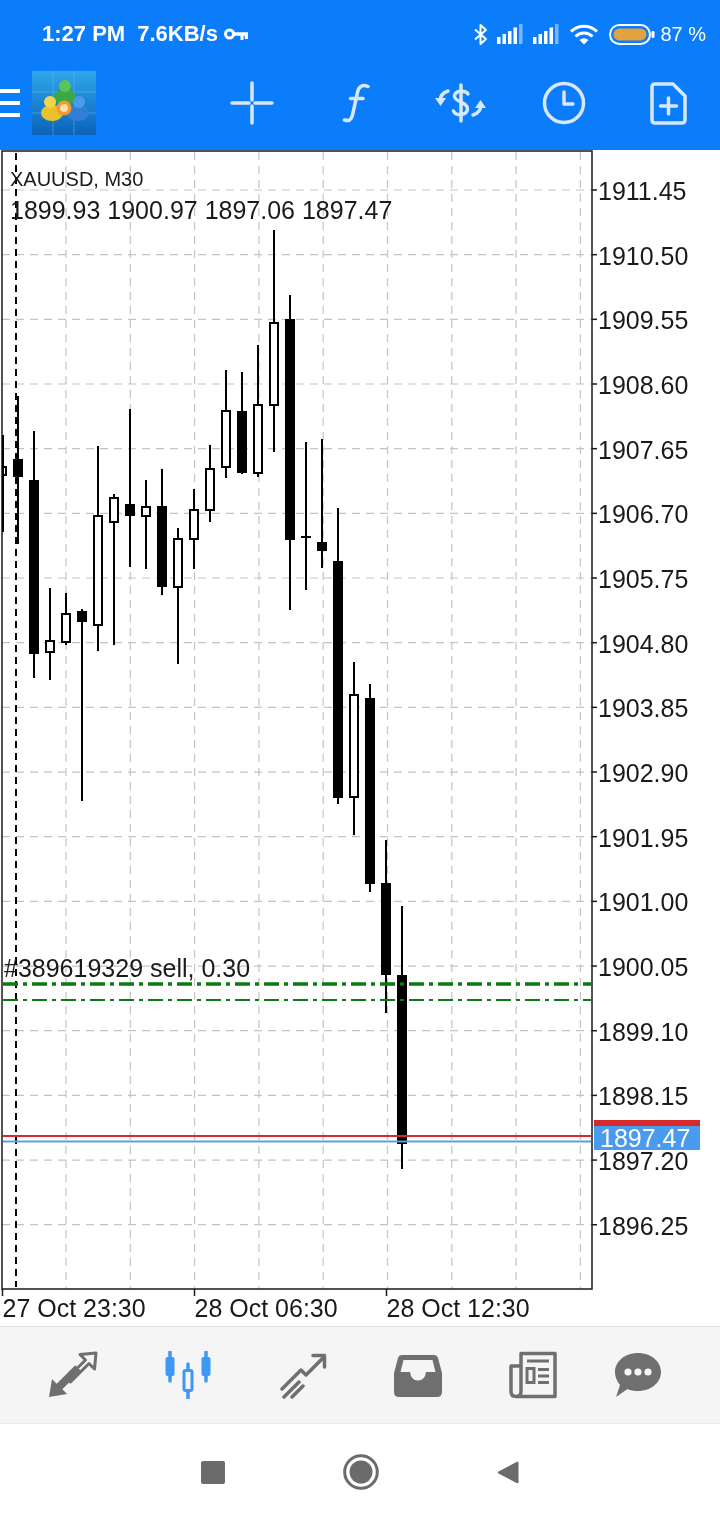  What do you see at coordinates (360, 1472) in the screenshot?
I see `ring-icon` at bounding box center [360, 1472].